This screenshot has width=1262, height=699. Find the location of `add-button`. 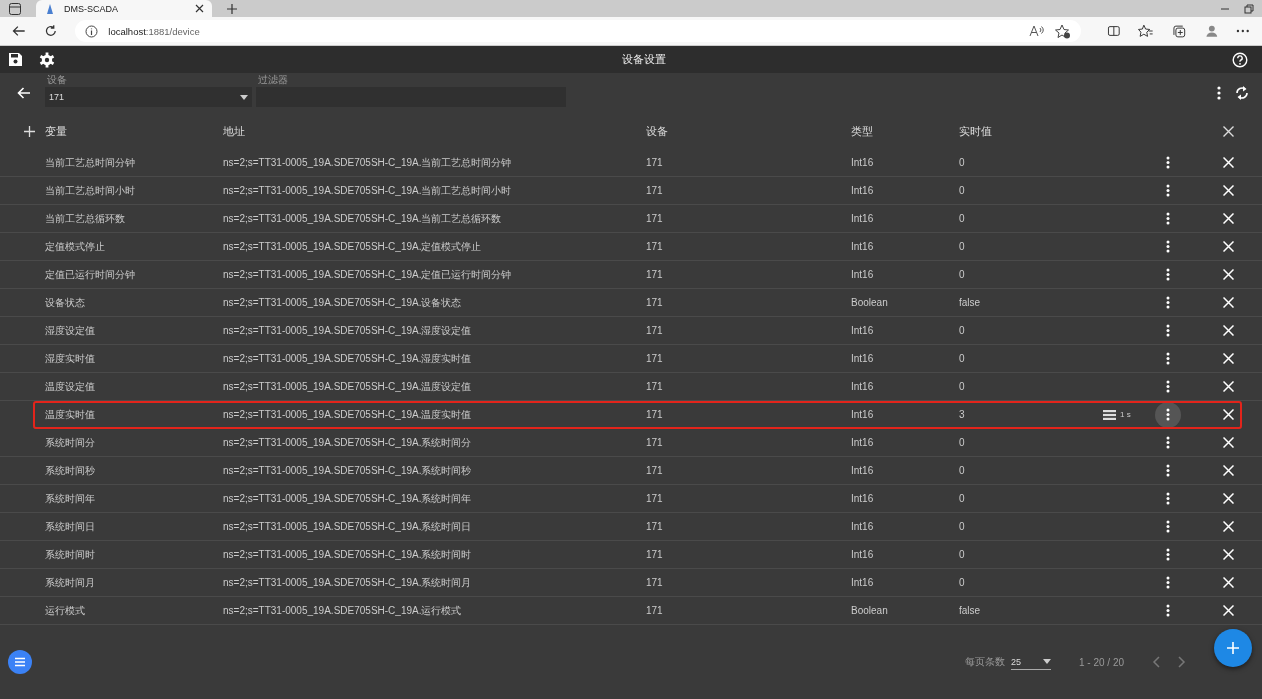

add-button is located at coordinates (1233, 648).